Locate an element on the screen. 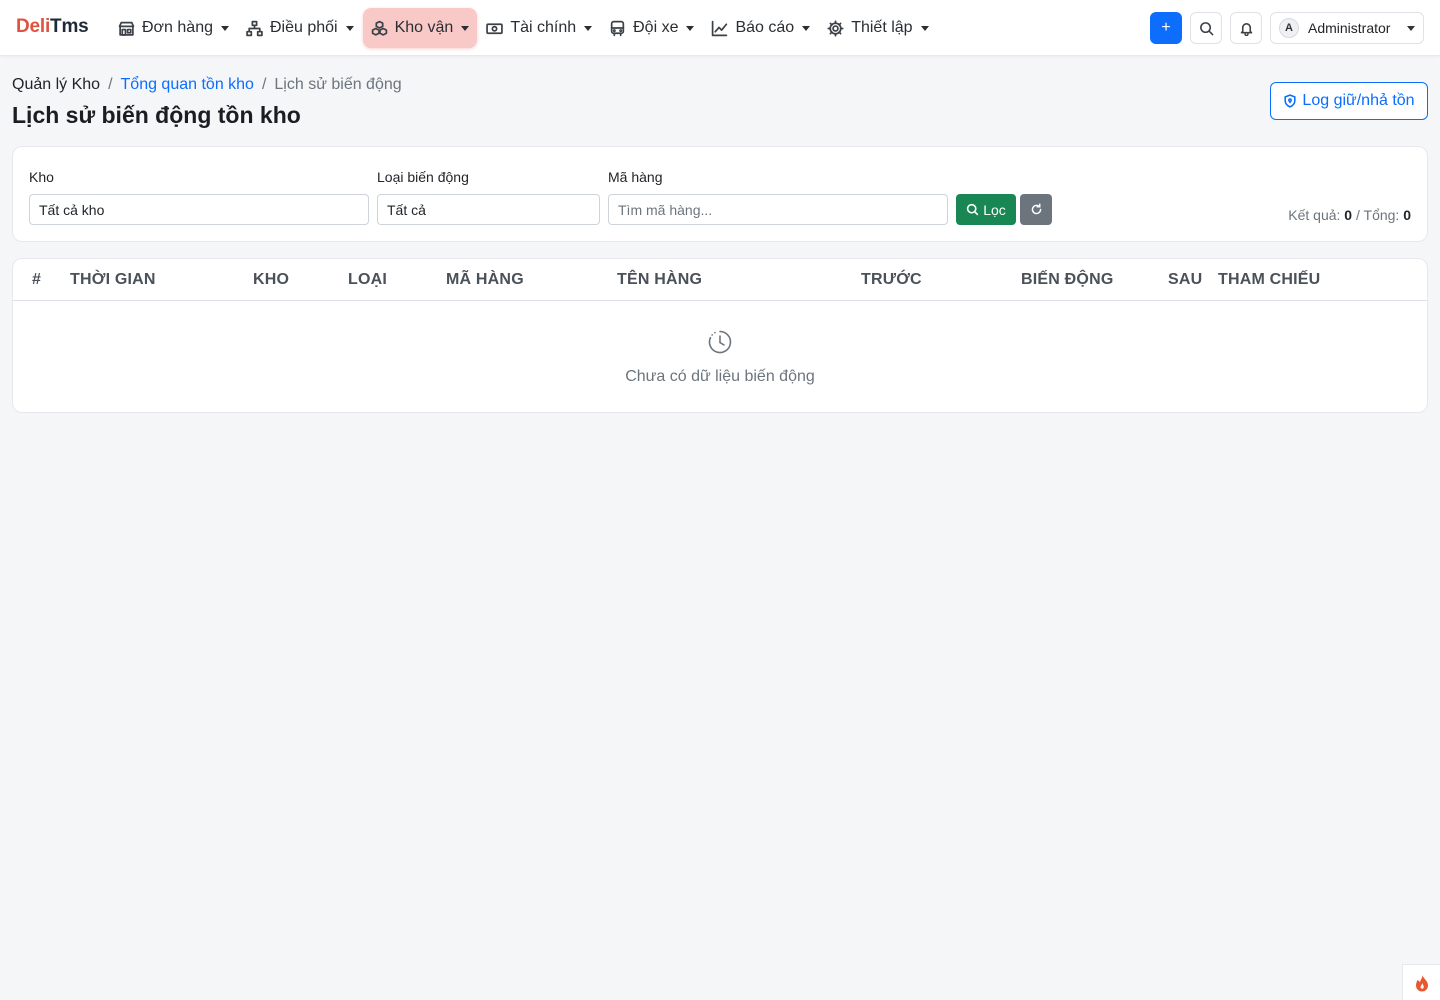 The width and height of the screenshot is (1440, 1000). nav-item-dispatch: Điều phối is located at coordinates (300, 28).